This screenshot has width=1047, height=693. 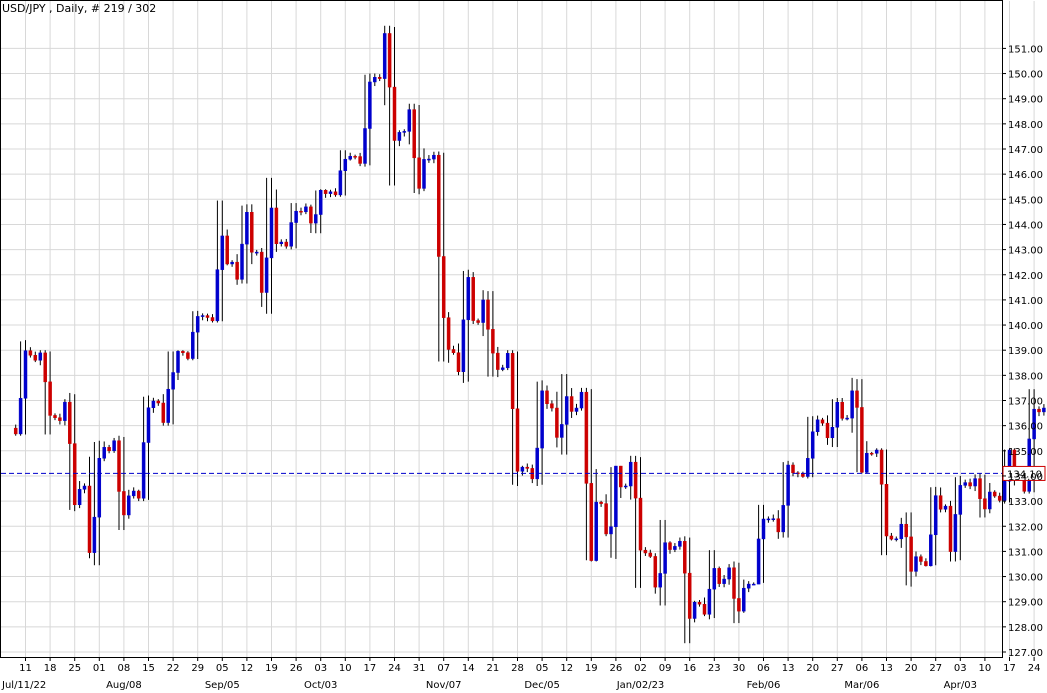 I want to click on y-tick-label: 143.00, so click(x=1025, y=251).